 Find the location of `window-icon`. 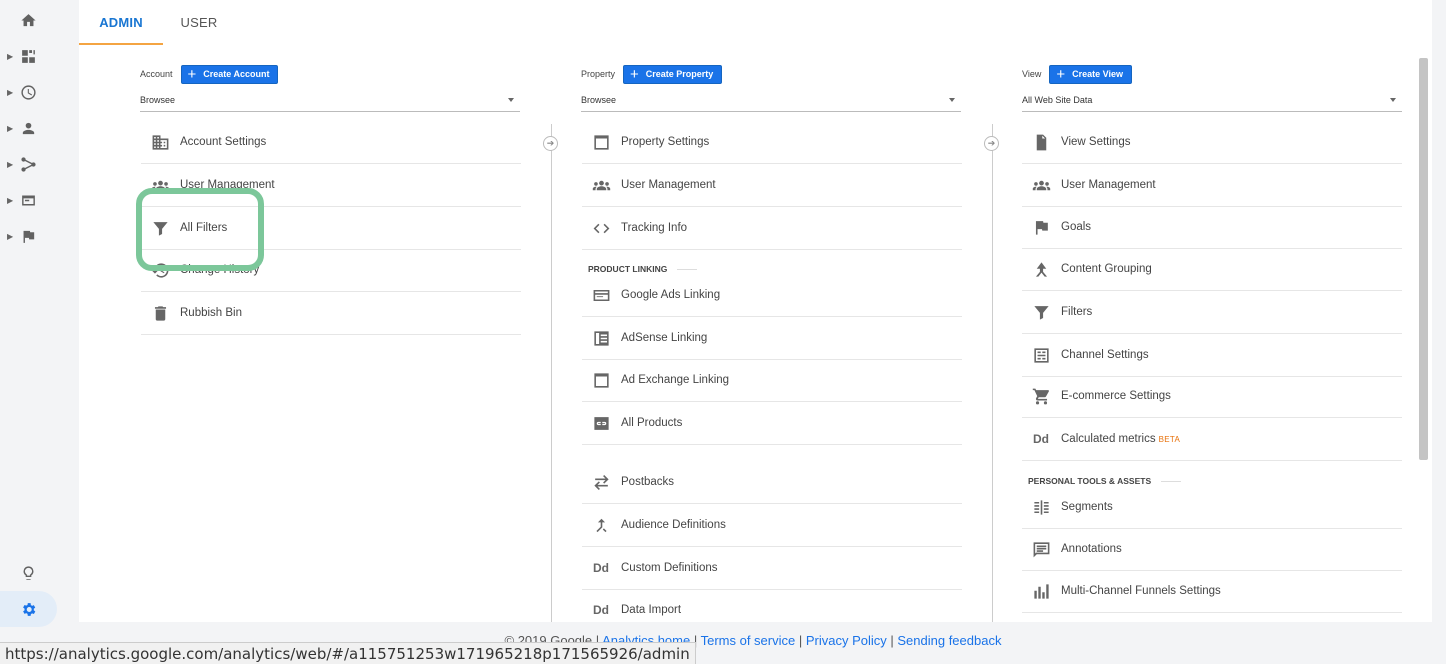

window-icon is located at coordinates (601, 142).